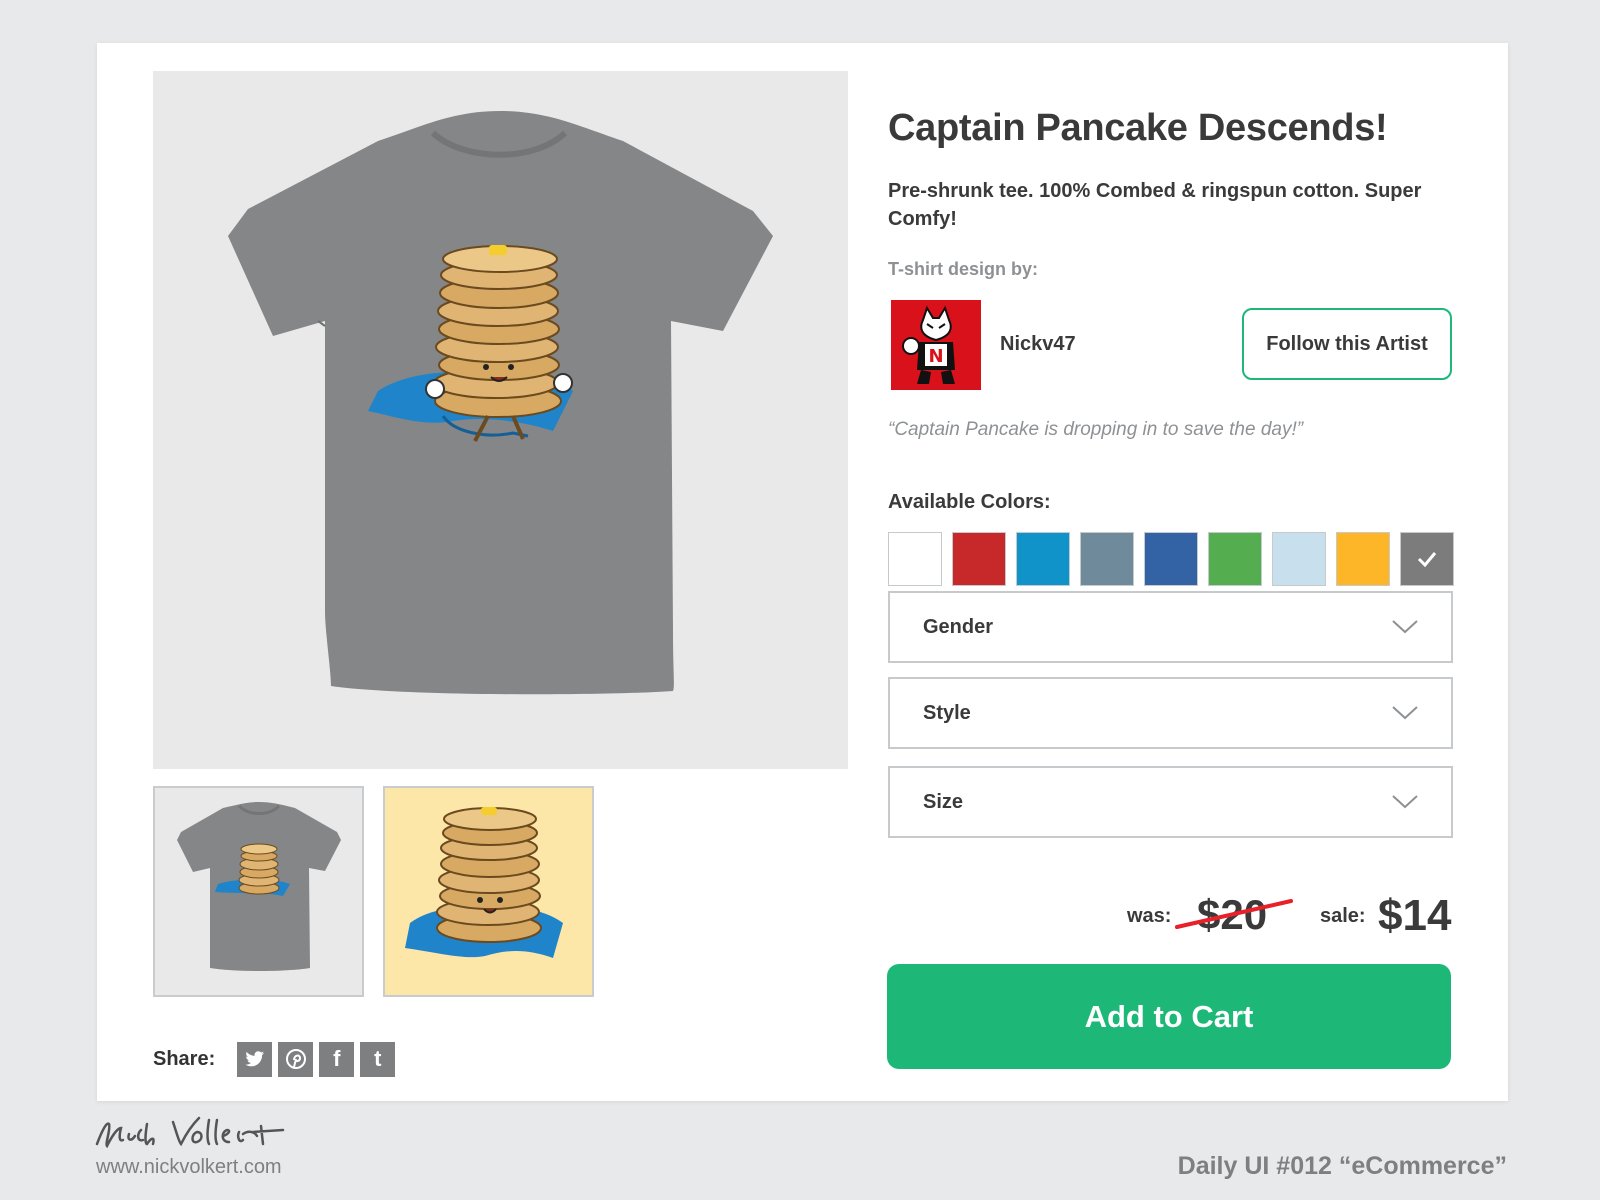 This screenshot has width=1600, height=1200. What do you see at coordinates (1234, 914) in the screenshot?
I see `strikethrough-mark` at bounding box center [1234, 914].